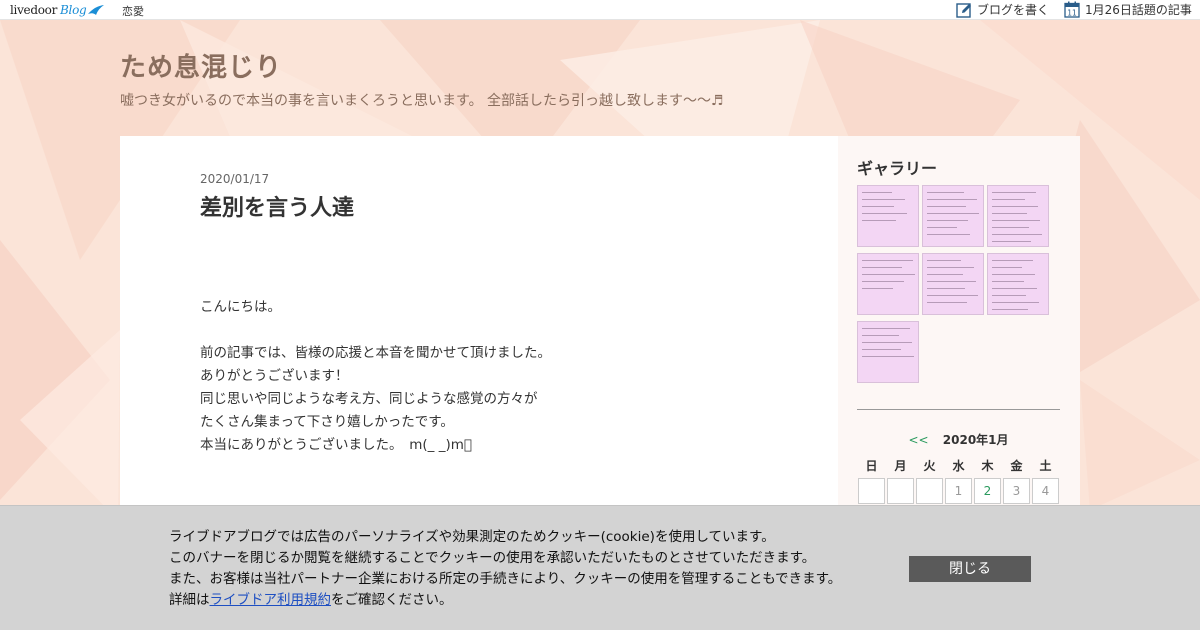 This screenshot has height=630, width=1200. I want to click on calendar-day: 3, so click(1016, 491).